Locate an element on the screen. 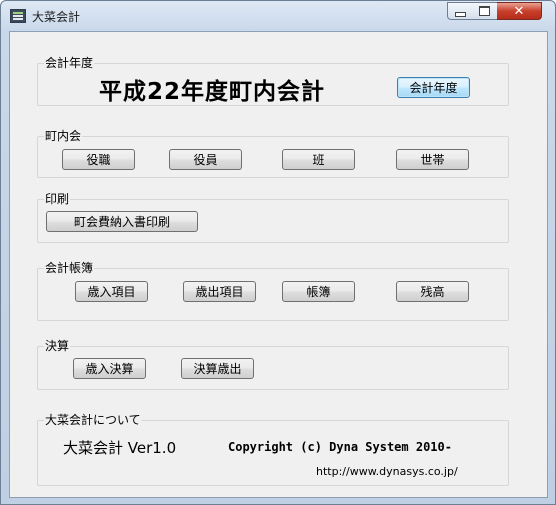  maximize-icon is located at coordinates (484, 11).